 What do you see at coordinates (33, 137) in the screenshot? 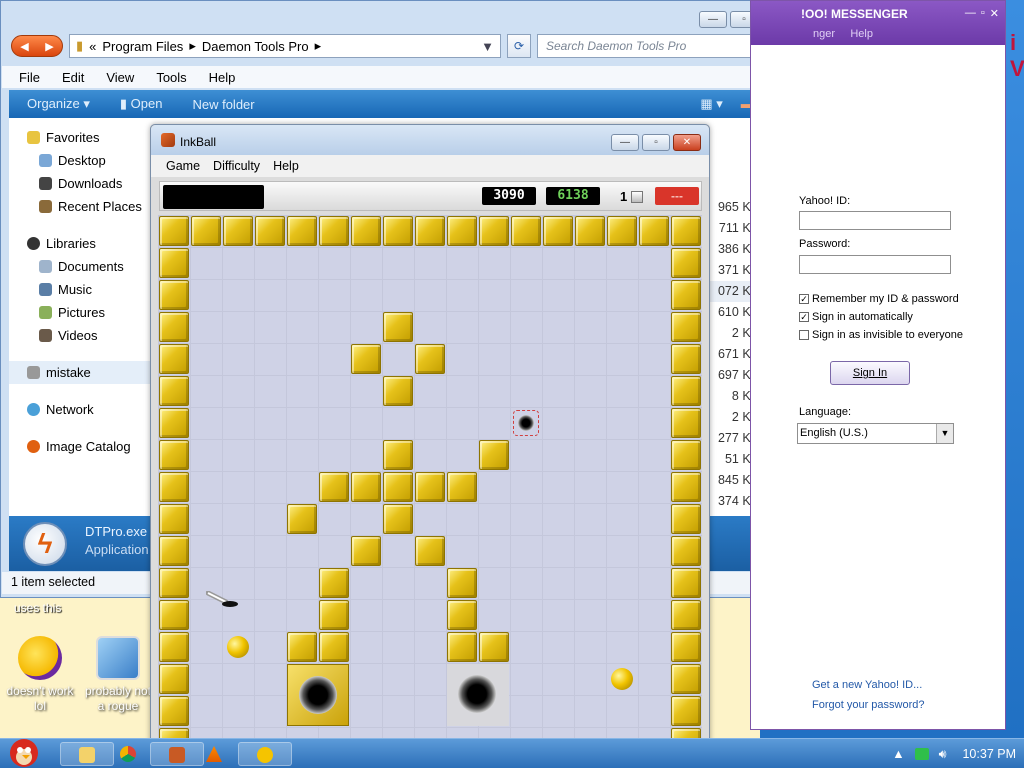
I see `star-icon` at bounding box center [33, 137].